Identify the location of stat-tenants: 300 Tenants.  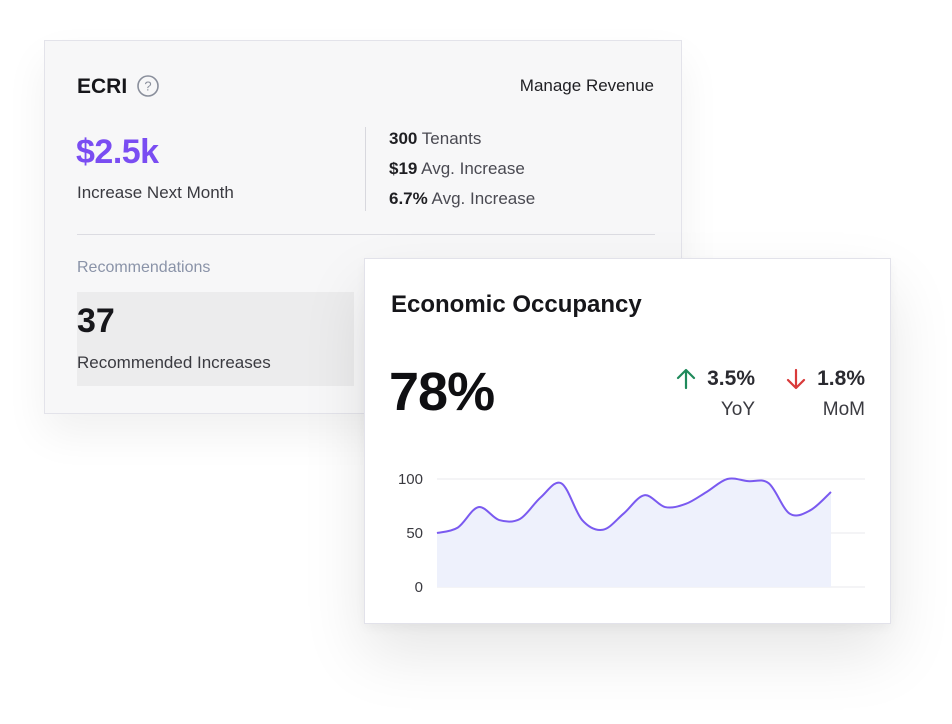
(462, 143).